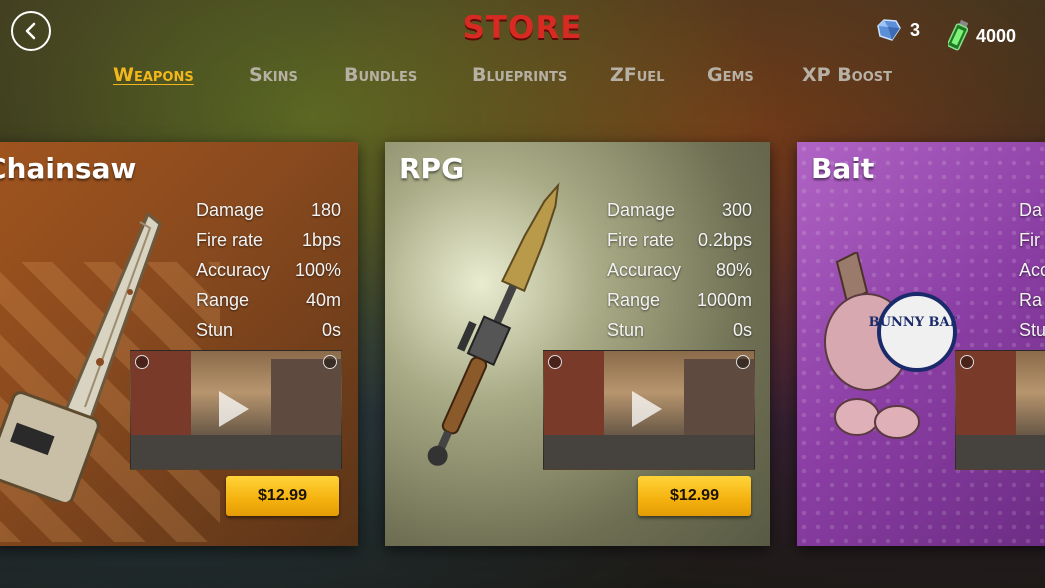 Image resolution: width=1045 pixels, height=588 pixels. Describe the element at coordinates (843, 168) in the screenshot. I see `item-name: Bait` at that location.